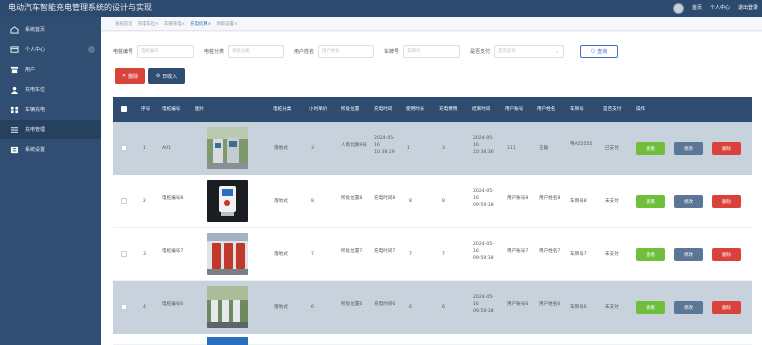 The image size is (762, 345). Describe the element at coordinates (148, 24) in the screenshot. I see `tab-parking: 充电车位×` at that location.